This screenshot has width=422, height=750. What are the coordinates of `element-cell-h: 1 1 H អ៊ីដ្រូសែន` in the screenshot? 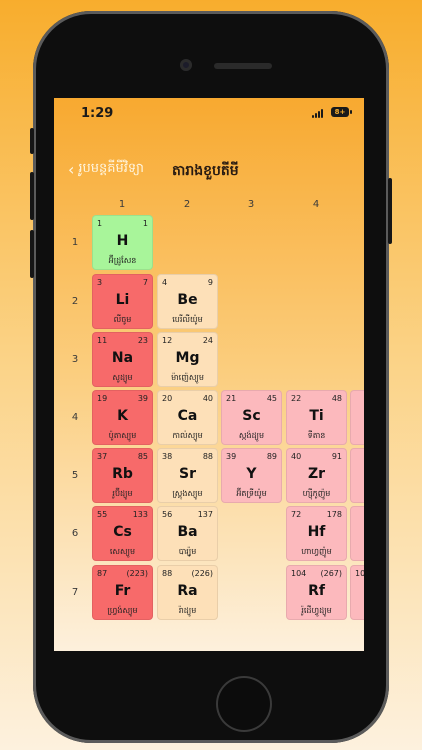 It's located at (122, 242).